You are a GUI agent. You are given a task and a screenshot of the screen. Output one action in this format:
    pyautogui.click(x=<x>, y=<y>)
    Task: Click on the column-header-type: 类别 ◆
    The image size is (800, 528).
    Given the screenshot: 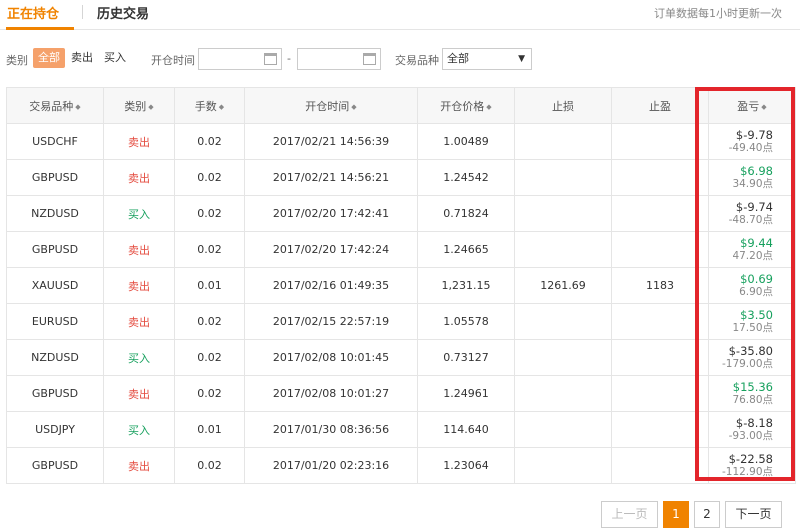 What is the action you would take?
    pyautogui.click(x=139, y=105)
    